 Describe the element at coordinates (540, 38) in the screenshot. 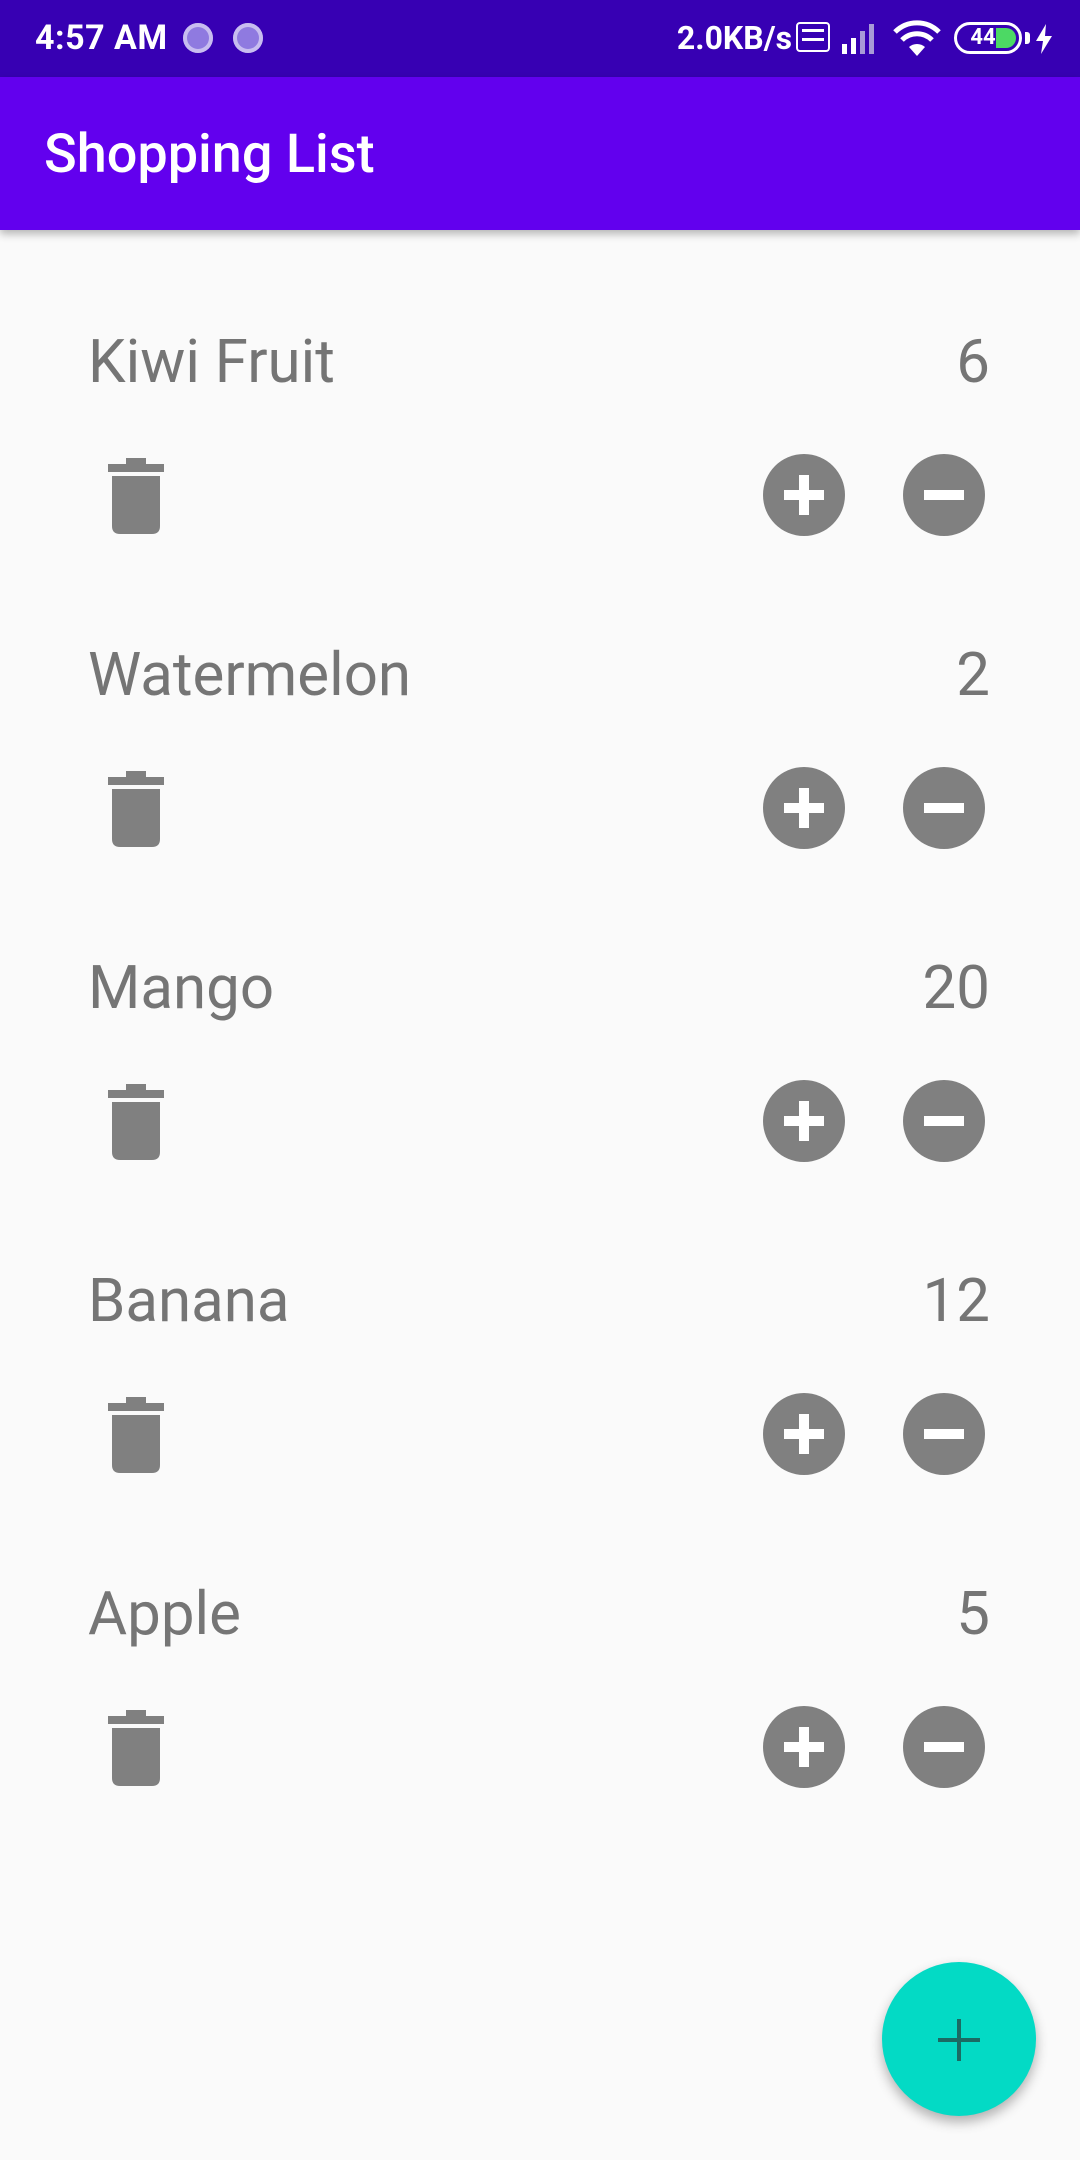

I see `status-bar: 4:57 AM 2.0KB/s 44` at that location.